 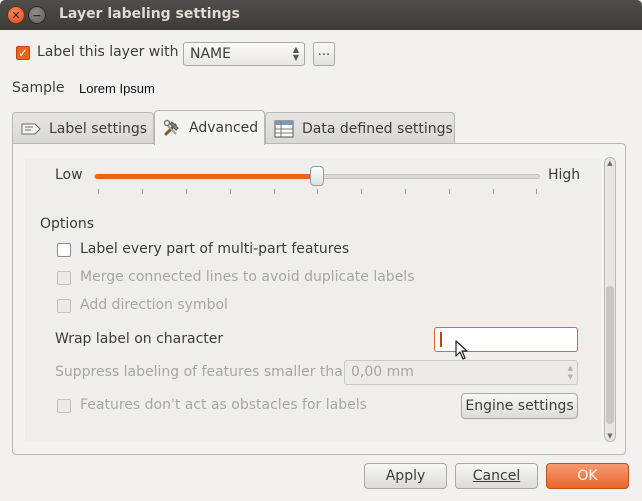 What do you see at coordinates (441, 339) in the screenshot?
I see `text-caret` at bounding box center [441, 339].